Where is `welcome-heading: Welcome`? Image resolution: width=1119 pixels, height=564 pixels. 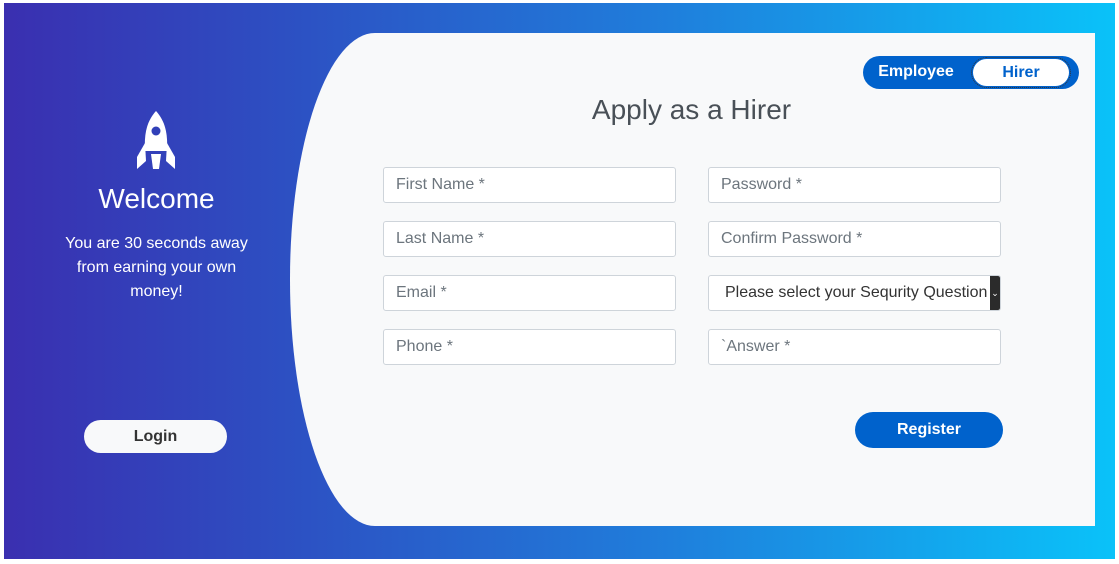 welcome-heading: Welcome is located at coordinates (156, 198).